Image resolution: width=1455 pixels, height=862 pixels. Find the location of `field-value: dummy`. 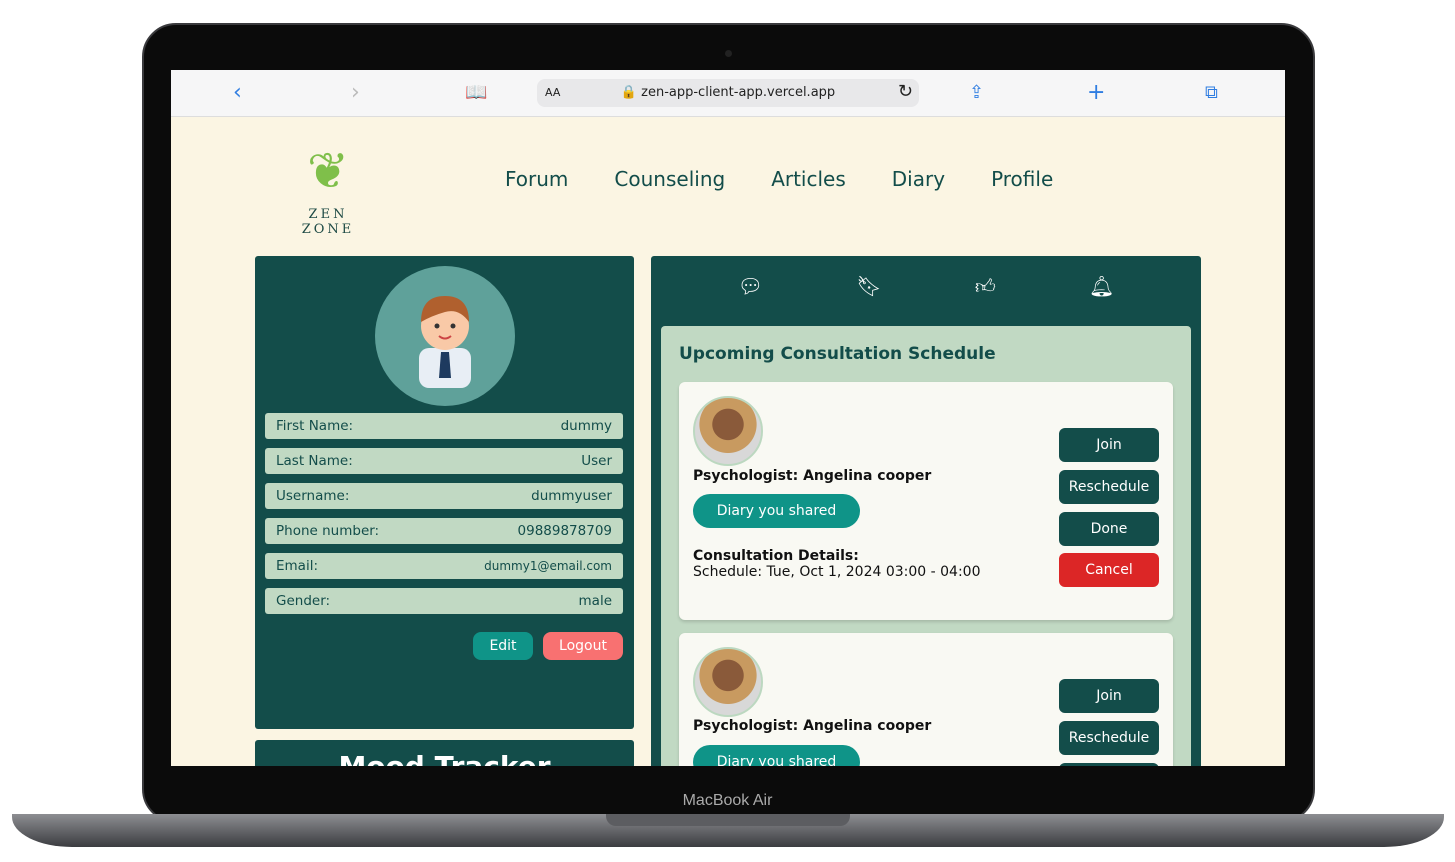

field-value: dummy is located at coordinates (586, 426).